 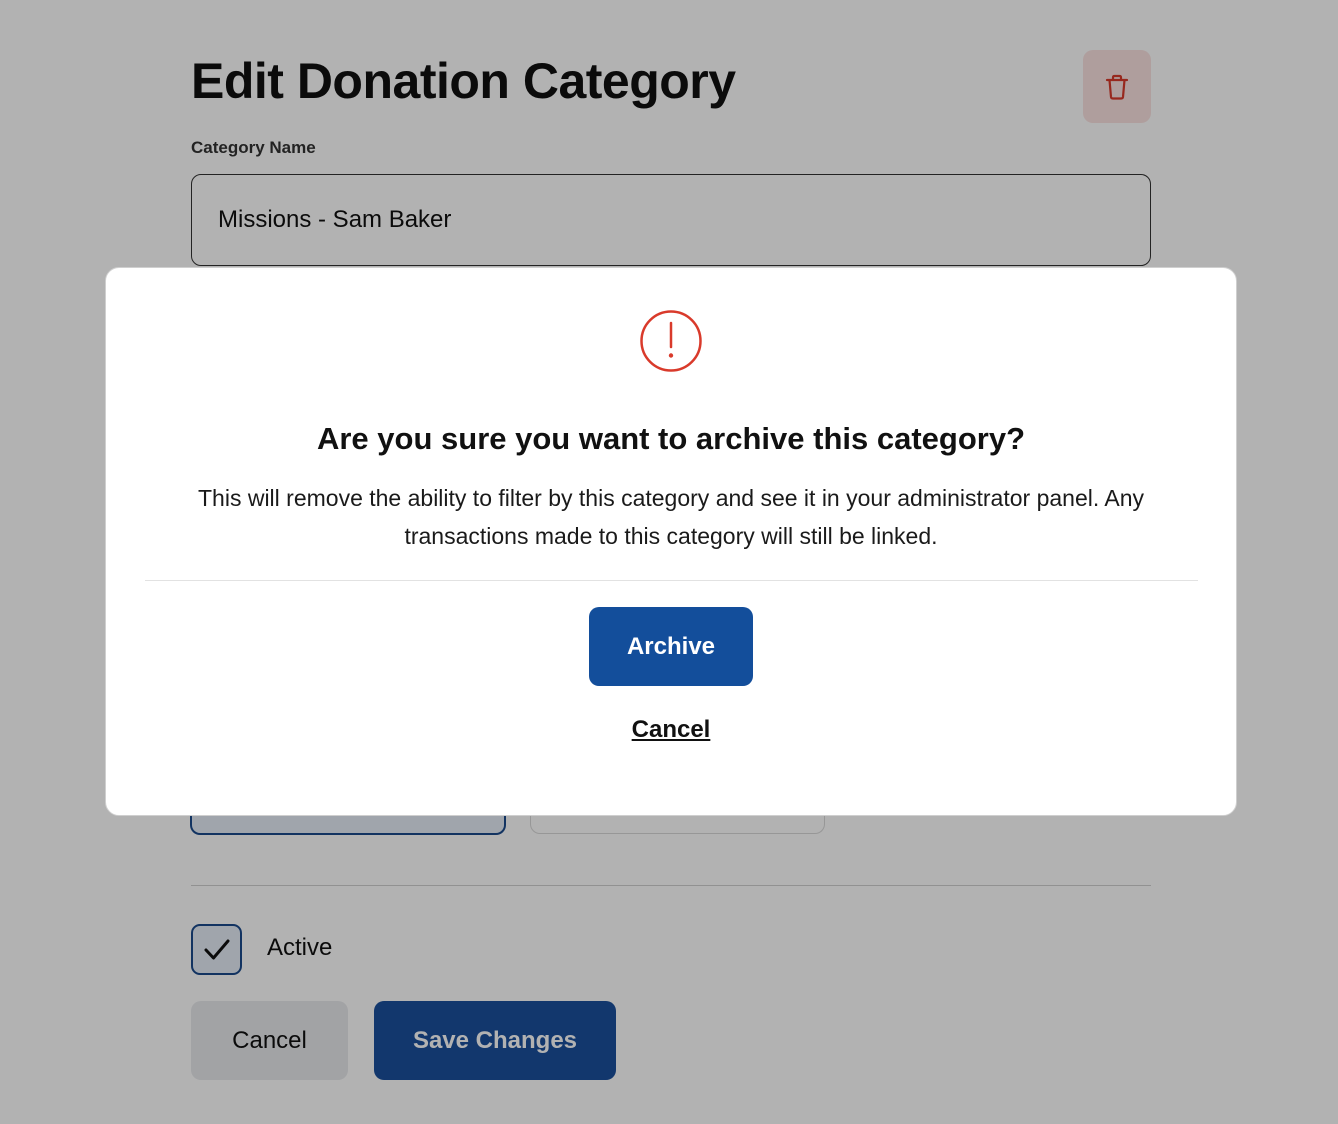 I want to click on exclamation-circle-icon, so click(x=671, y=341).